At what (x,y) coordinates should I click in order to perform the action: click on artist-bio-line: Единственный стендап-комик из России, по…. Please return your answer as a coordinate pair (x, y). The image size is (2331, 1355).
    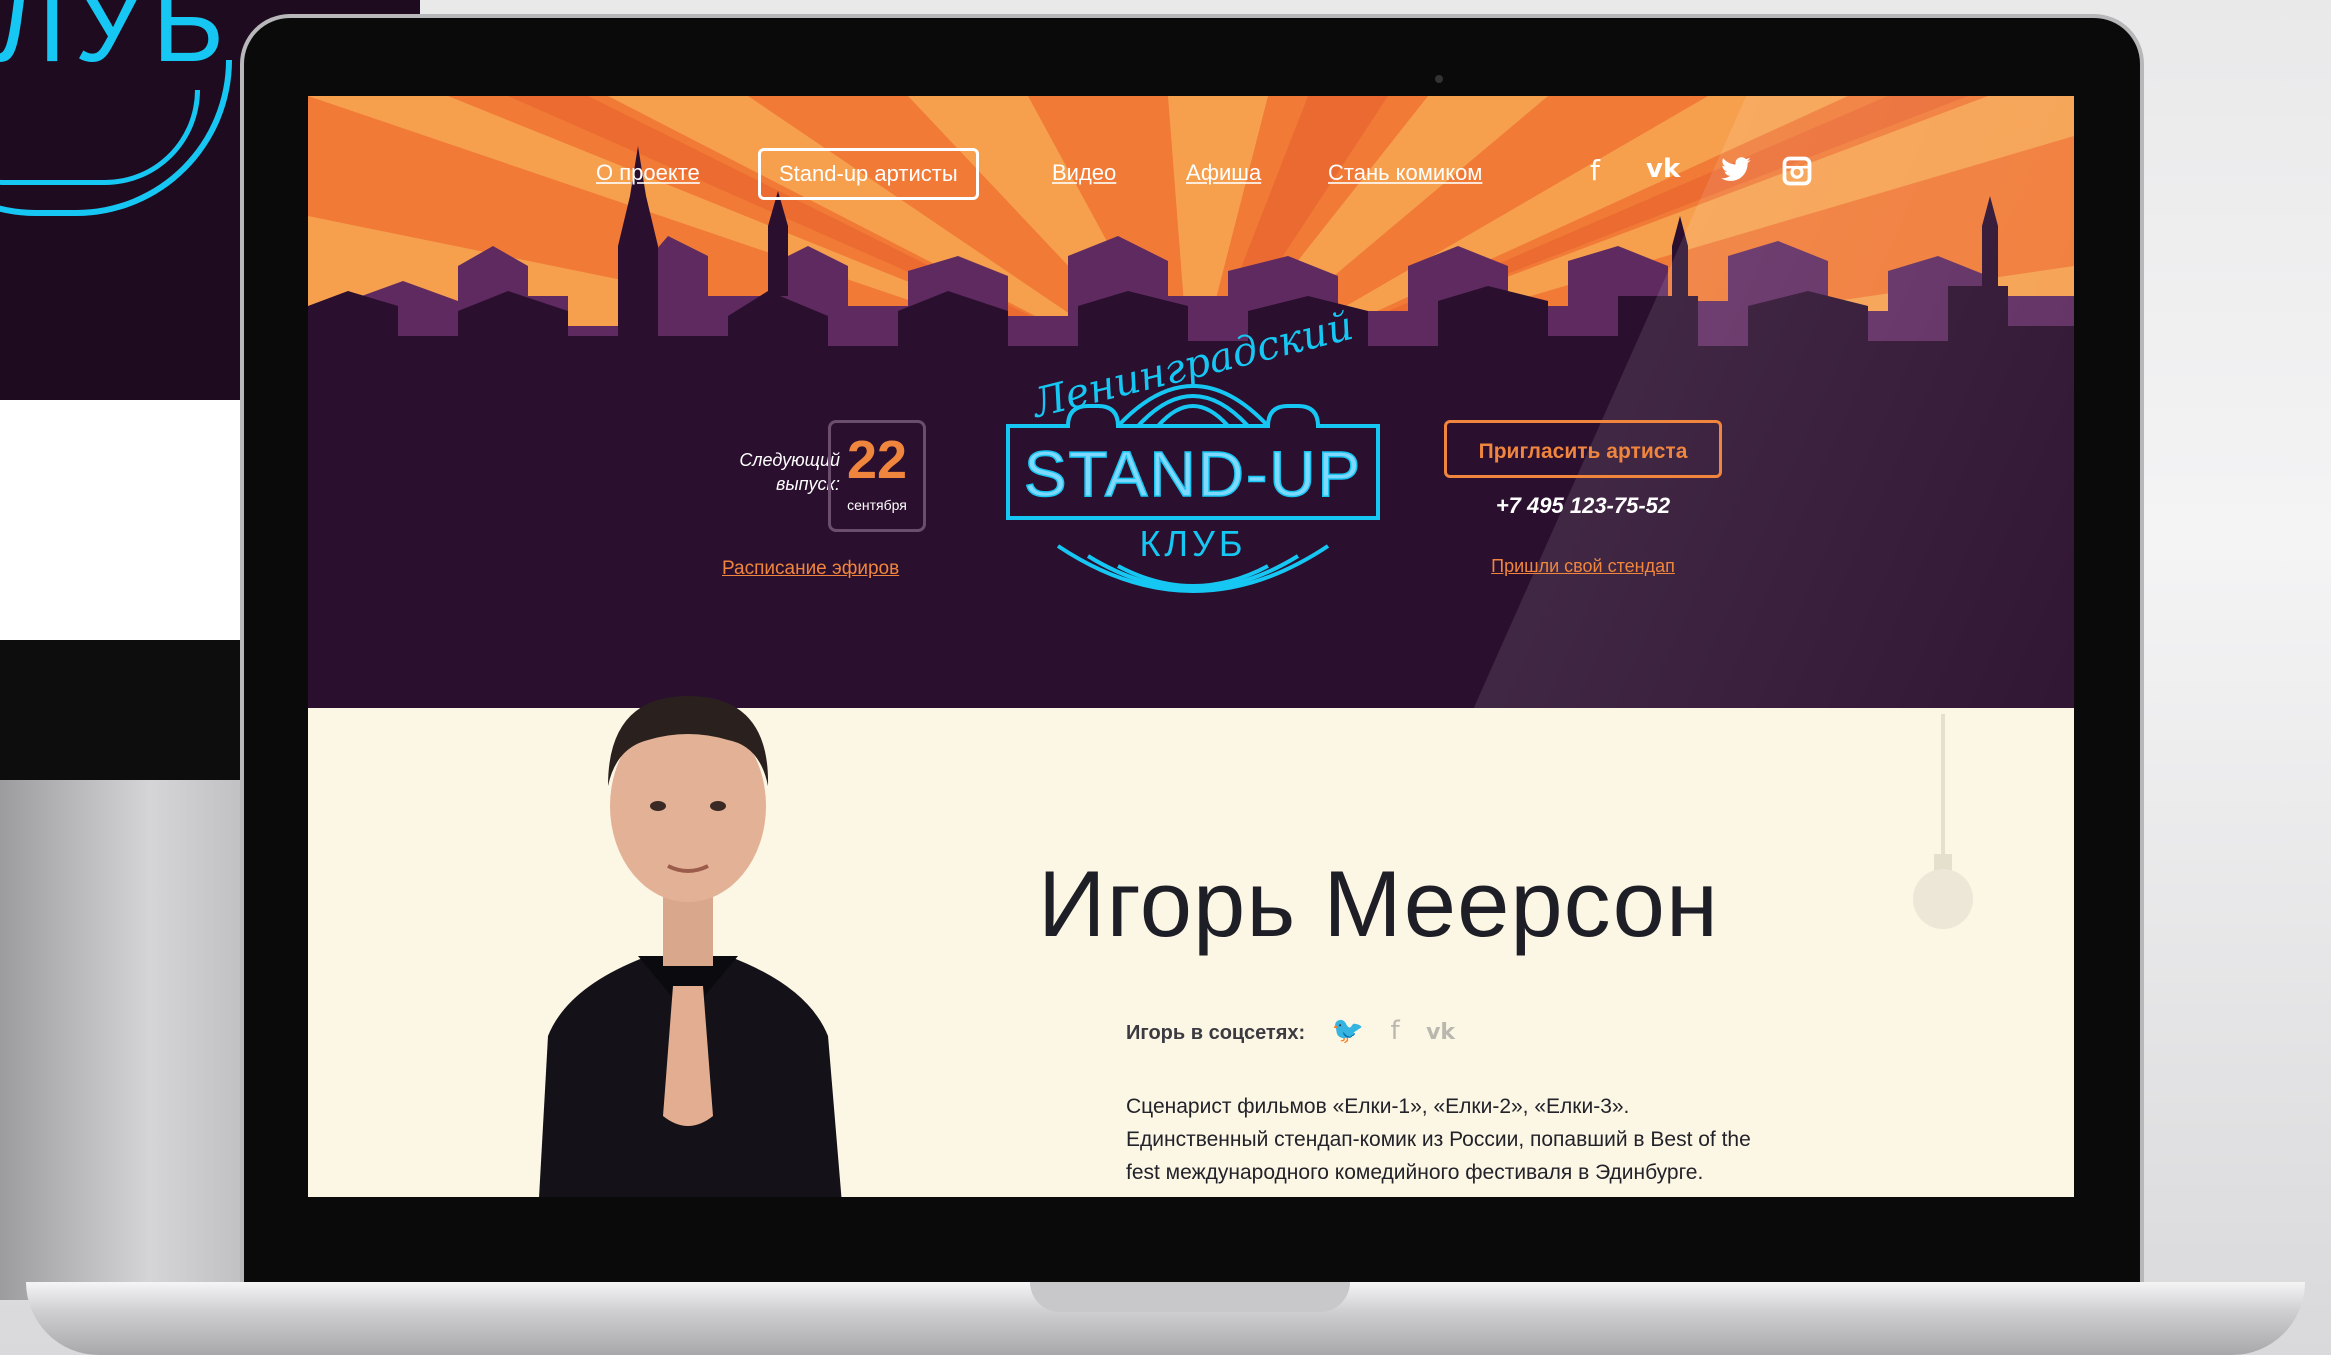
    Looking at the image, I should click on (1438, 1139).